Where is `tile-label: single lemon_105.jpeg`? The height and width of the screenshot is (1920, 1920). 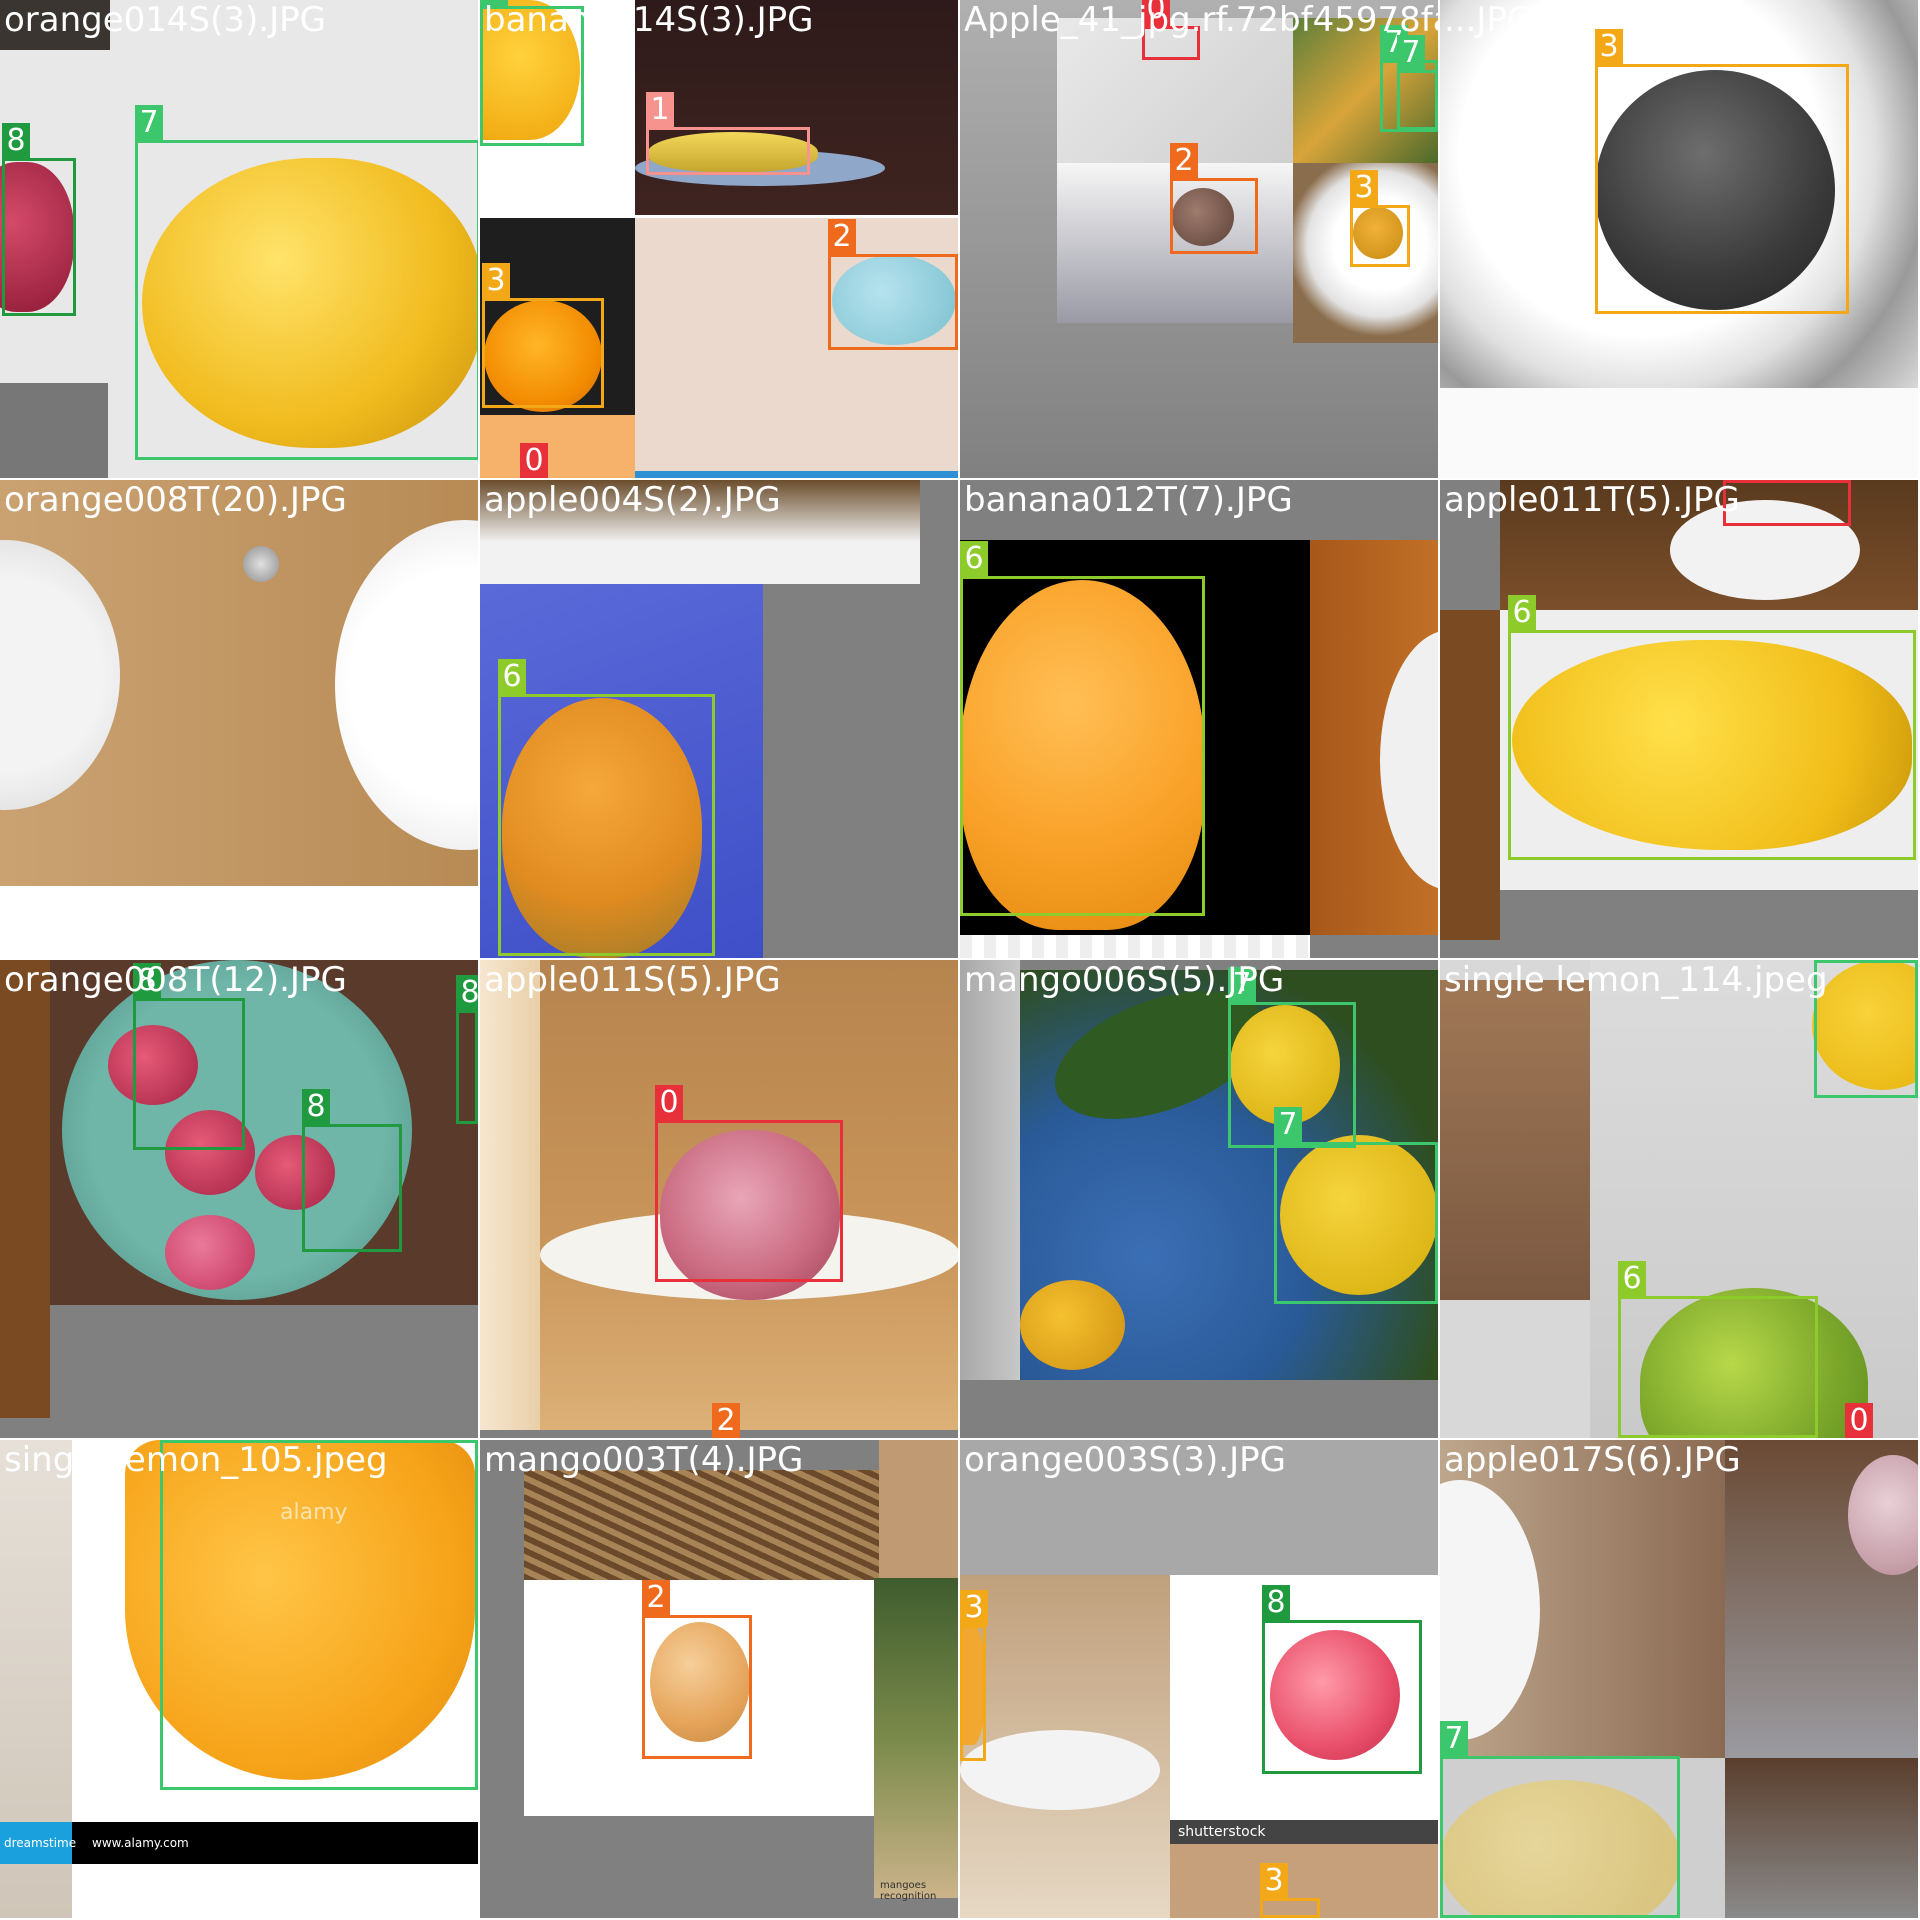
tile-label: single lemon_105.jpeg is located at coordinates (196, 1460).